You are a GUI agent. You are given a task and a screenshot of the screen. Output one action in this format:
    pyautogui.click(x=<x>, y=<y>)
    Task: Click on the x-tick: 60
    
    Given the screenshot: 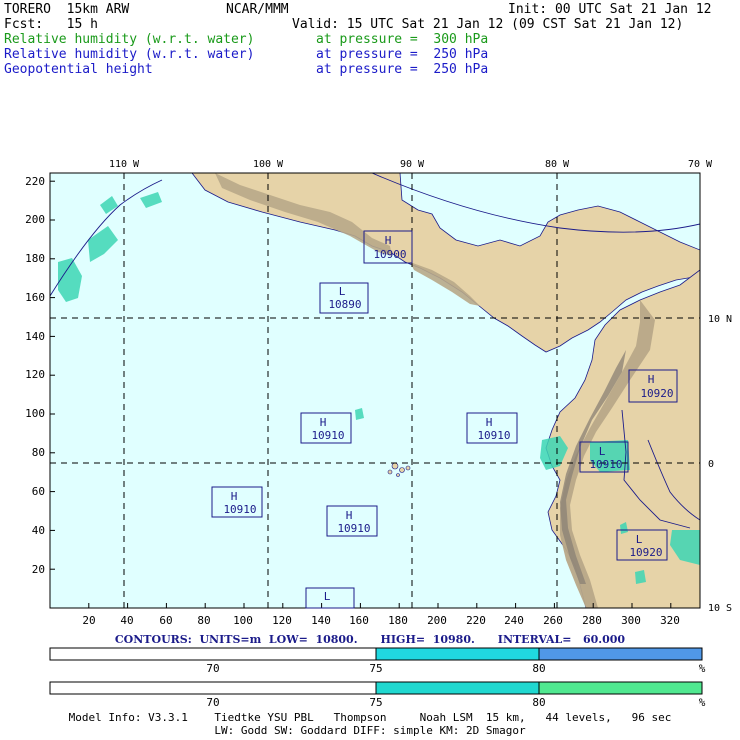 What is the action you would take?
    pyautogui.click(x=165, y=620)
    